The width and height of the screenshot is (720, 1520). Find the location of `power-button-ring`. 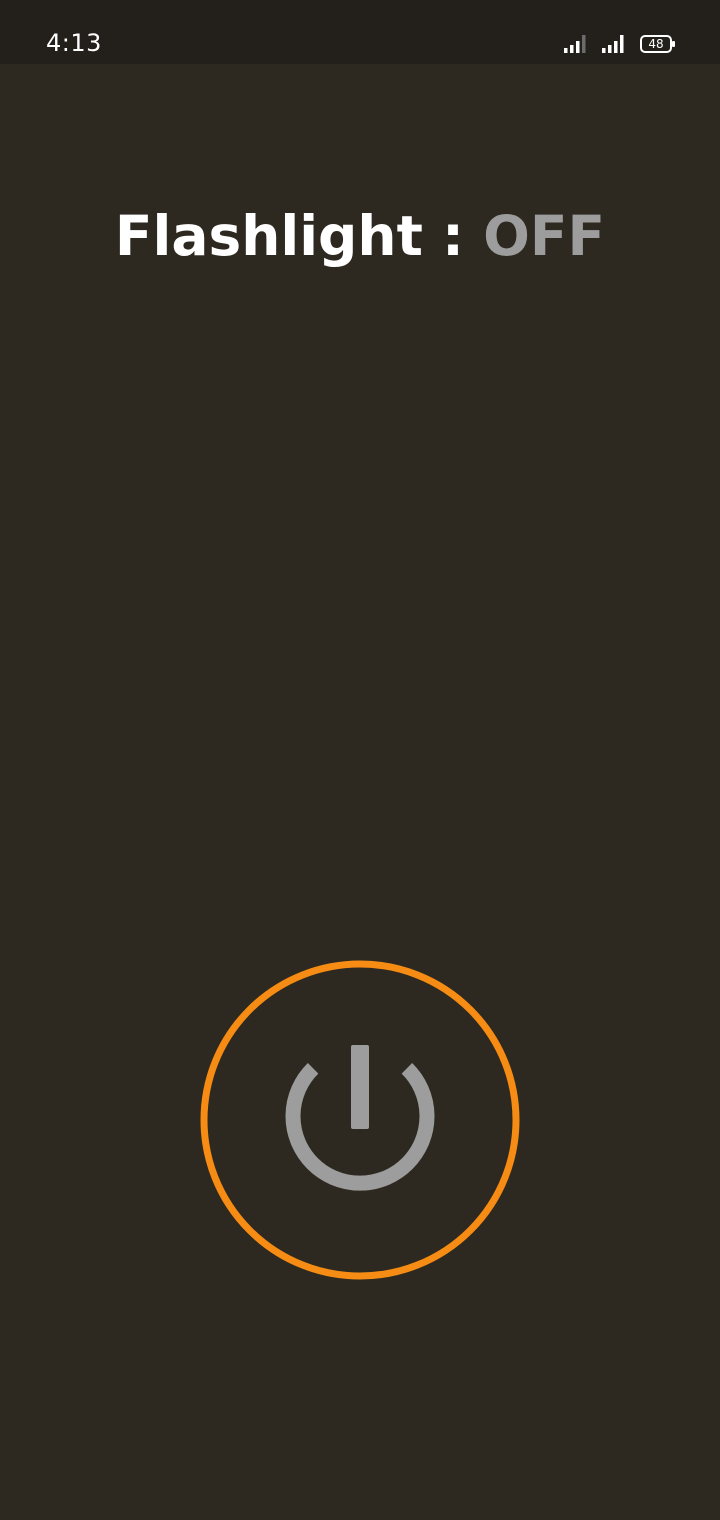

power-button-ring is located at coordinates (360, 1120).